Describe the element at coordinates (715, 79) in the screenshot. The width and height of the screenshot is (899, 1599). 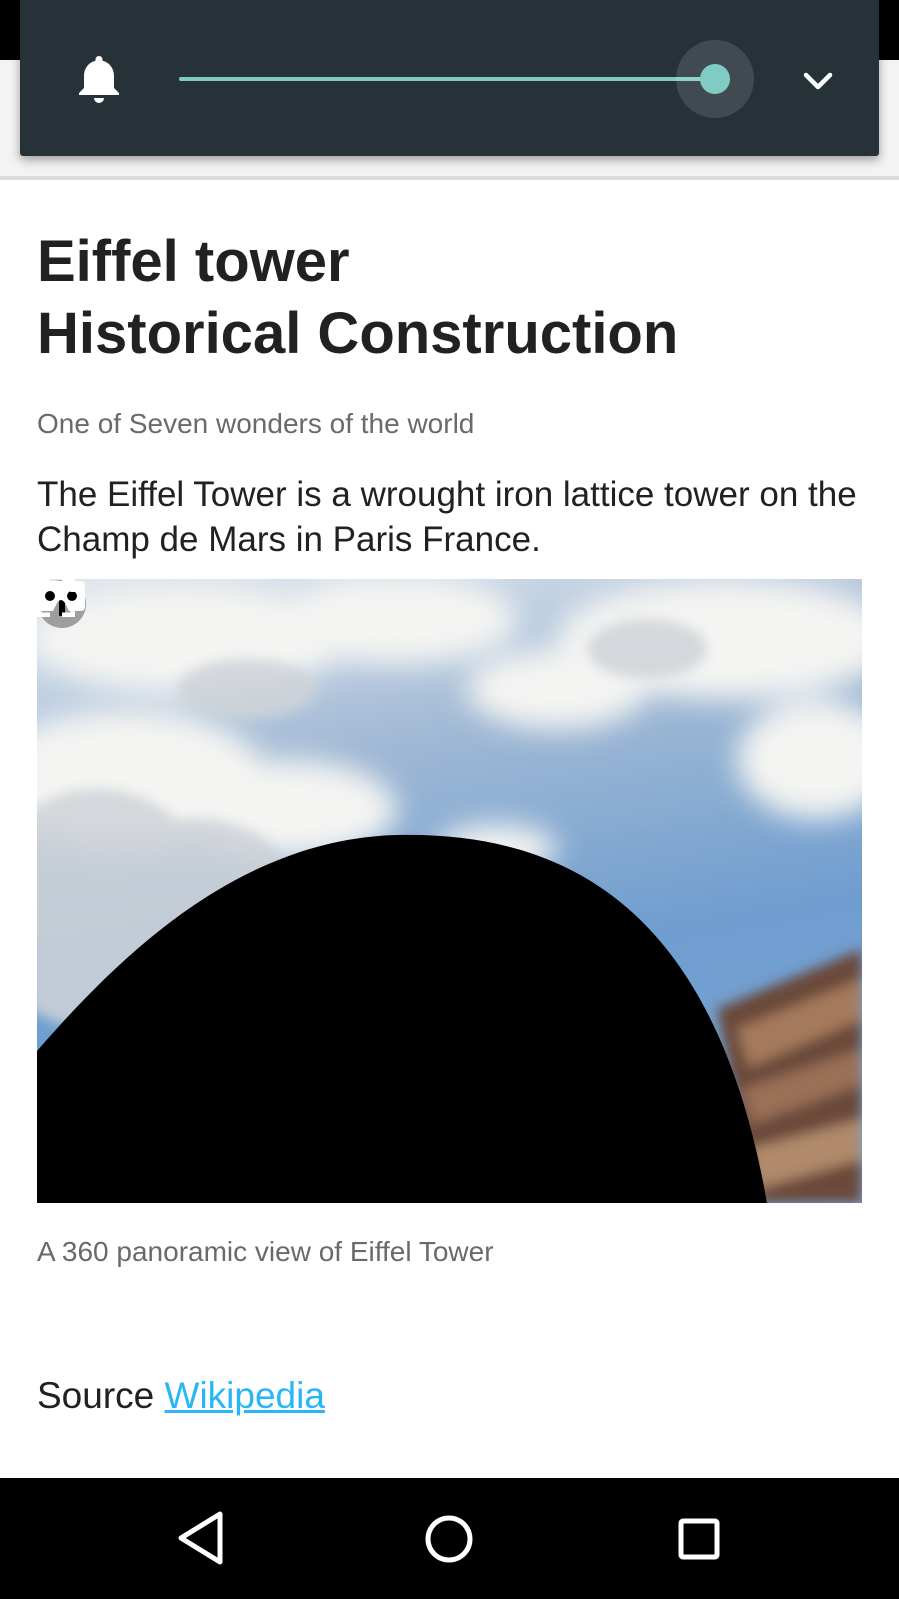
I see `volume-slider-thumb` at that location.